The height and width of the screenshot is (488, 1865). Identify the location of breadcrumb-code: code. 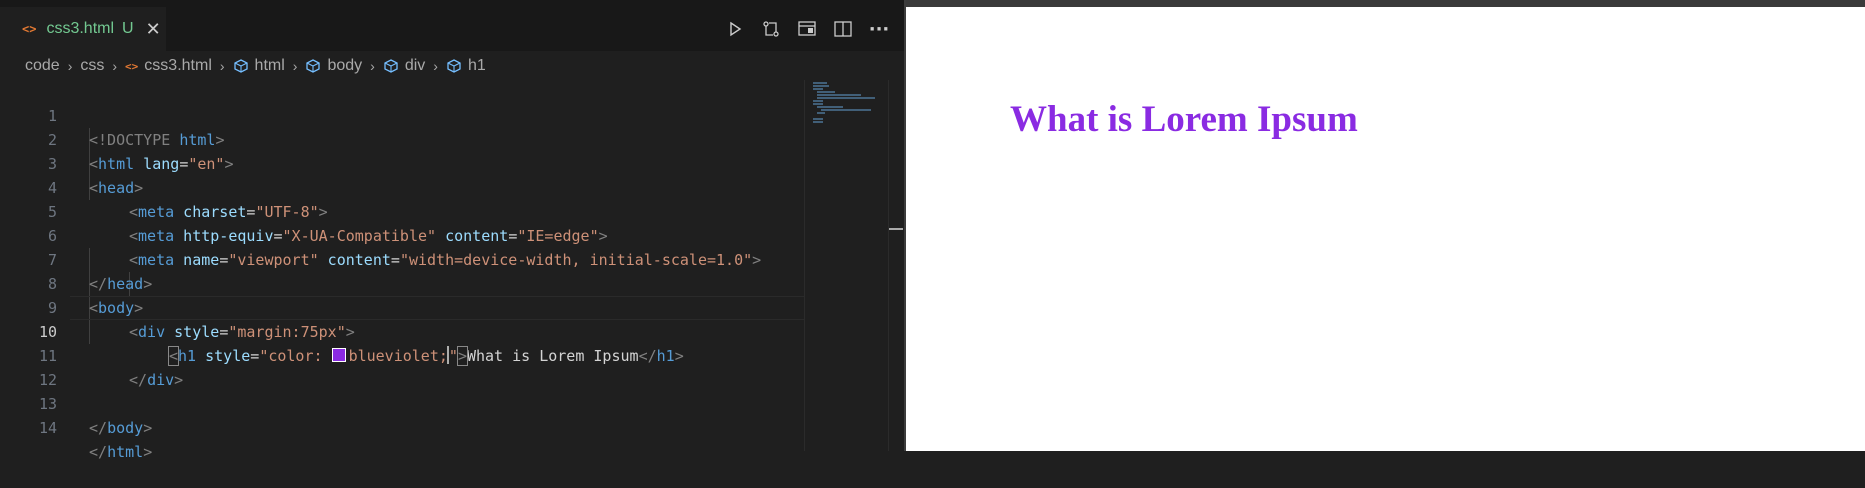
(42, 66).